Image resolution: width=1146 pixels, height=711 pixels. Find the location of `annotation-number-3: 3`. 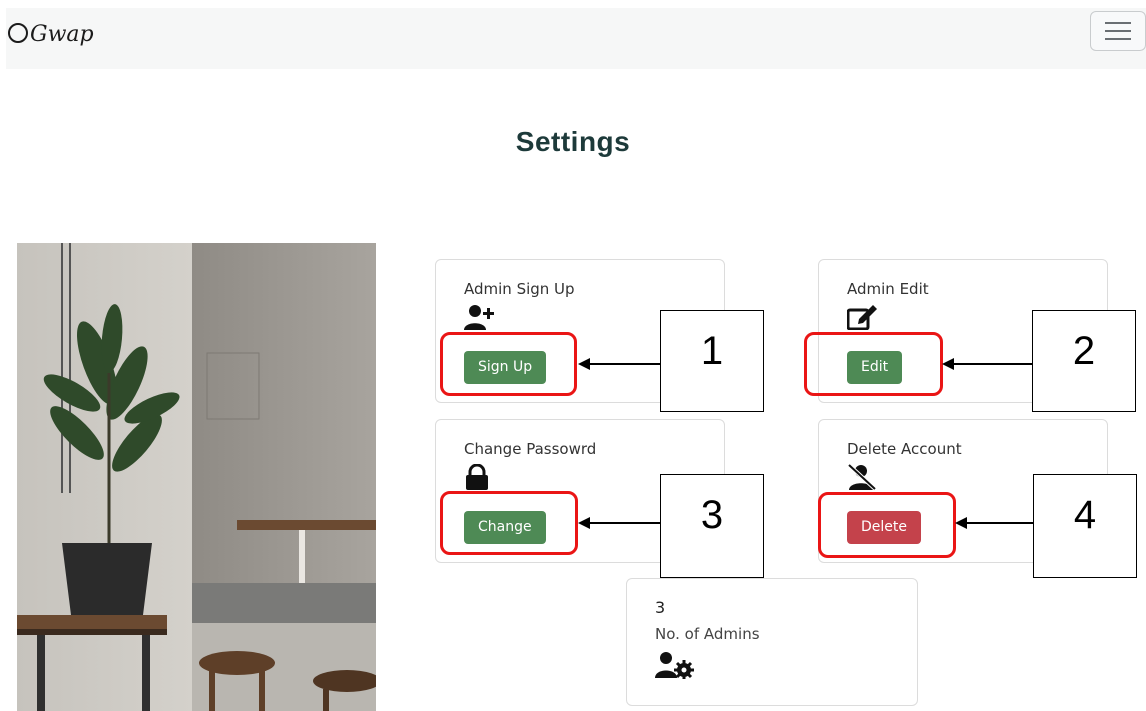

annotation-number-3: 3 is located at coordinates (712, 526).